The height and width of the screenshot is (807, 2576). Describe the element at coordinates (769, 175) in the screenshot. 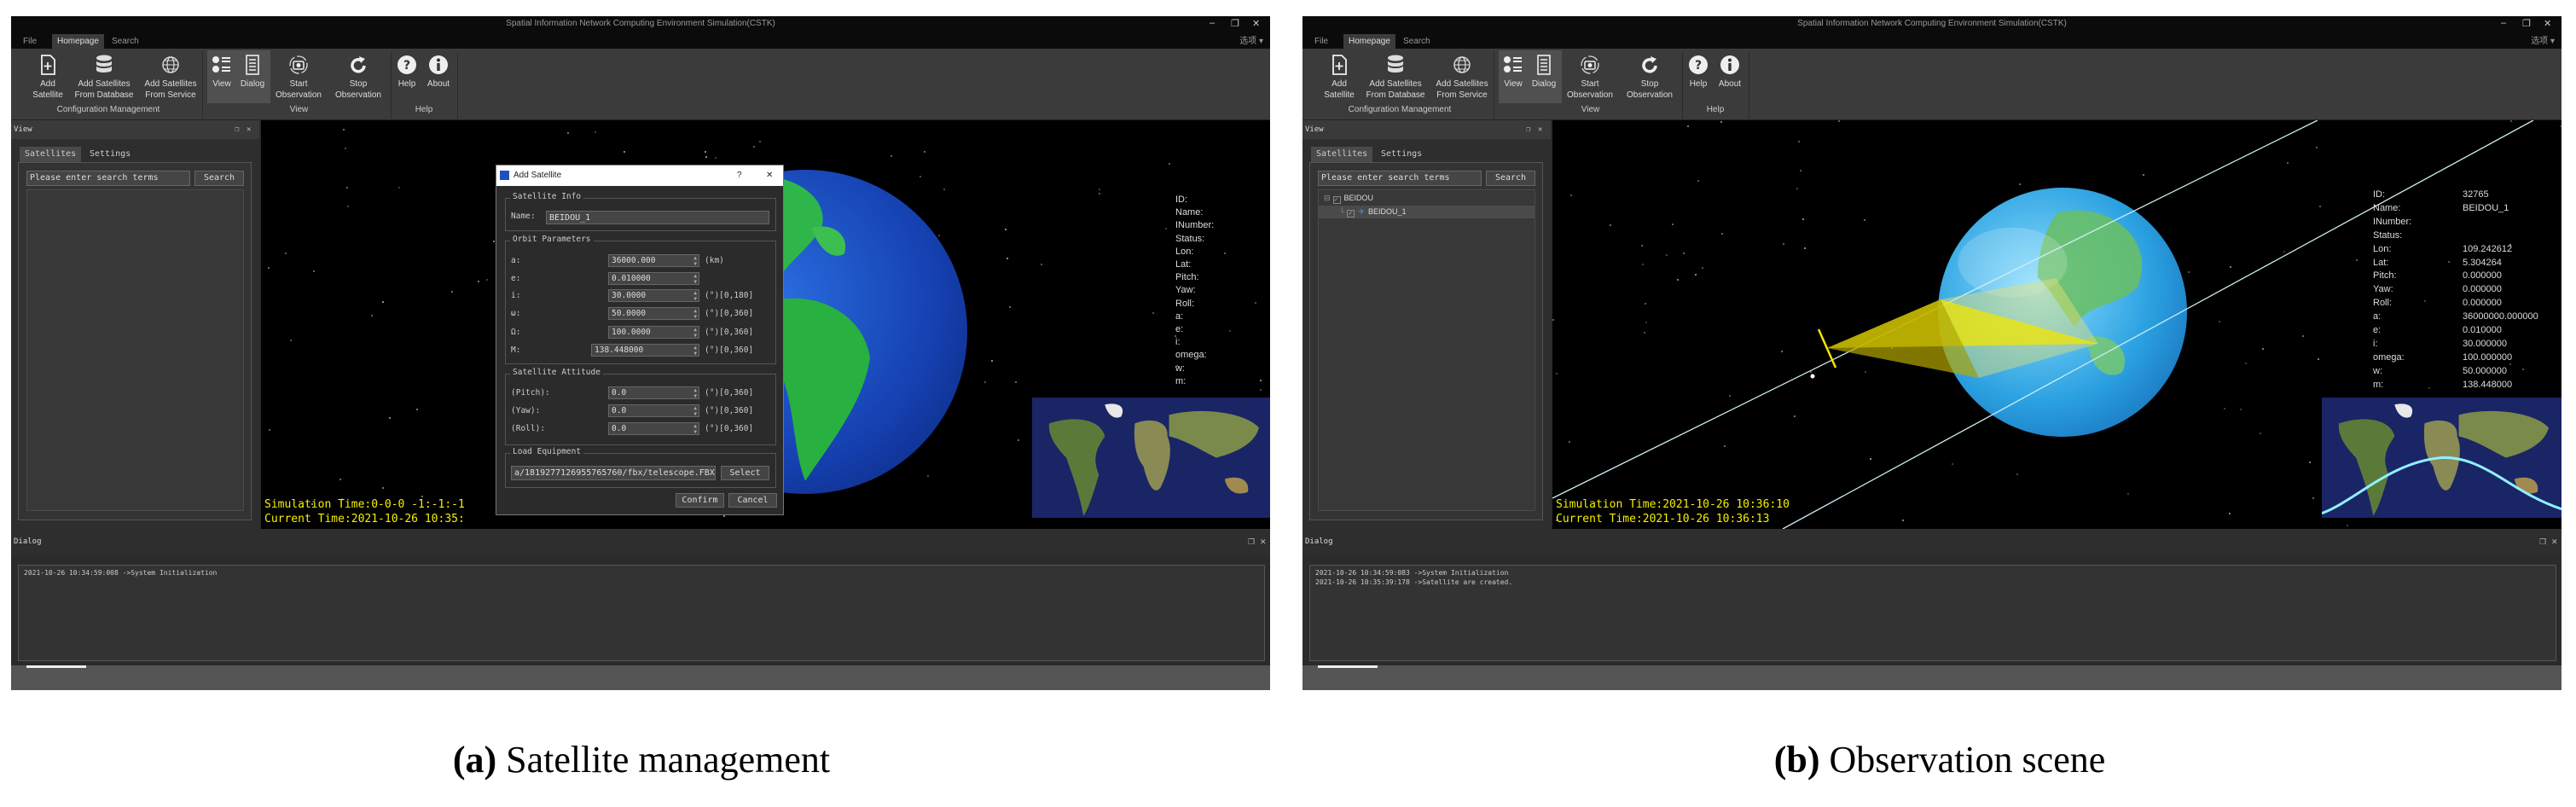

I see `dialog-close-button: ✕` at that location.